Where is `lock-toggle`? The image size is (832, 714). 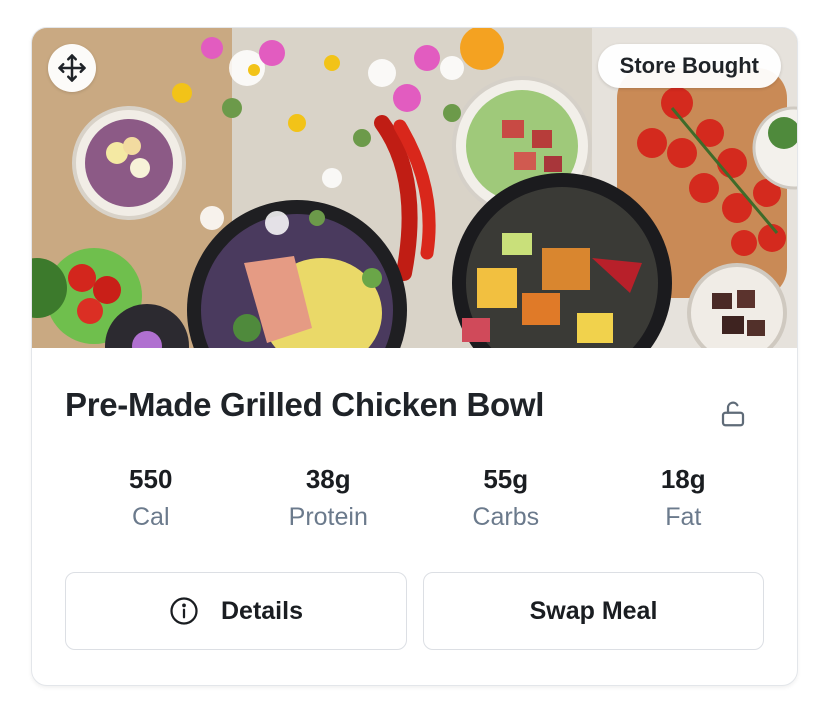
lock-toggle is located at coordinates (733, 414).